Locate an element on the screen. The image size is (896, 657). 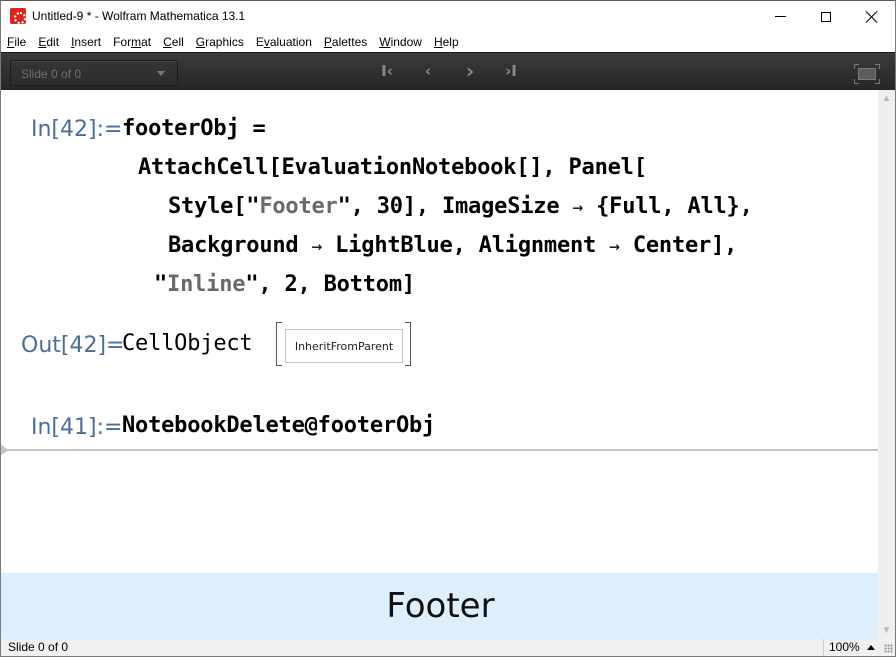
right-bracket is located at coordinates (408, 344).